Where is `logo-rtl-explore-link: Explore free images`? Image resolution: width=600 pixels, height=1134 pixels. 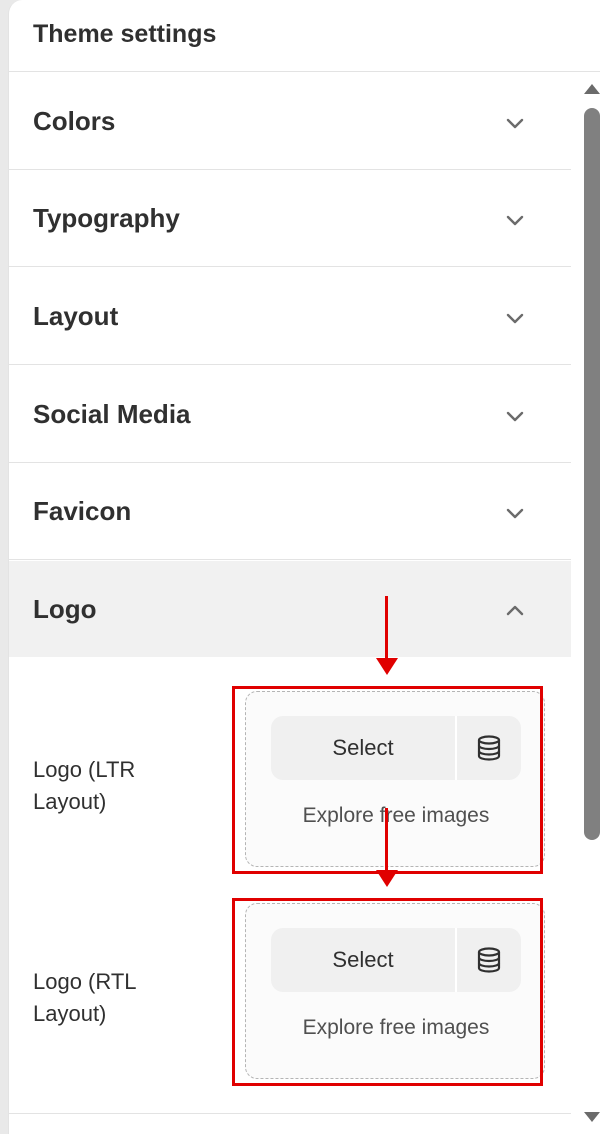 logo-rtl-explore-link: Explore free images is located at coordinates (396, 1028).